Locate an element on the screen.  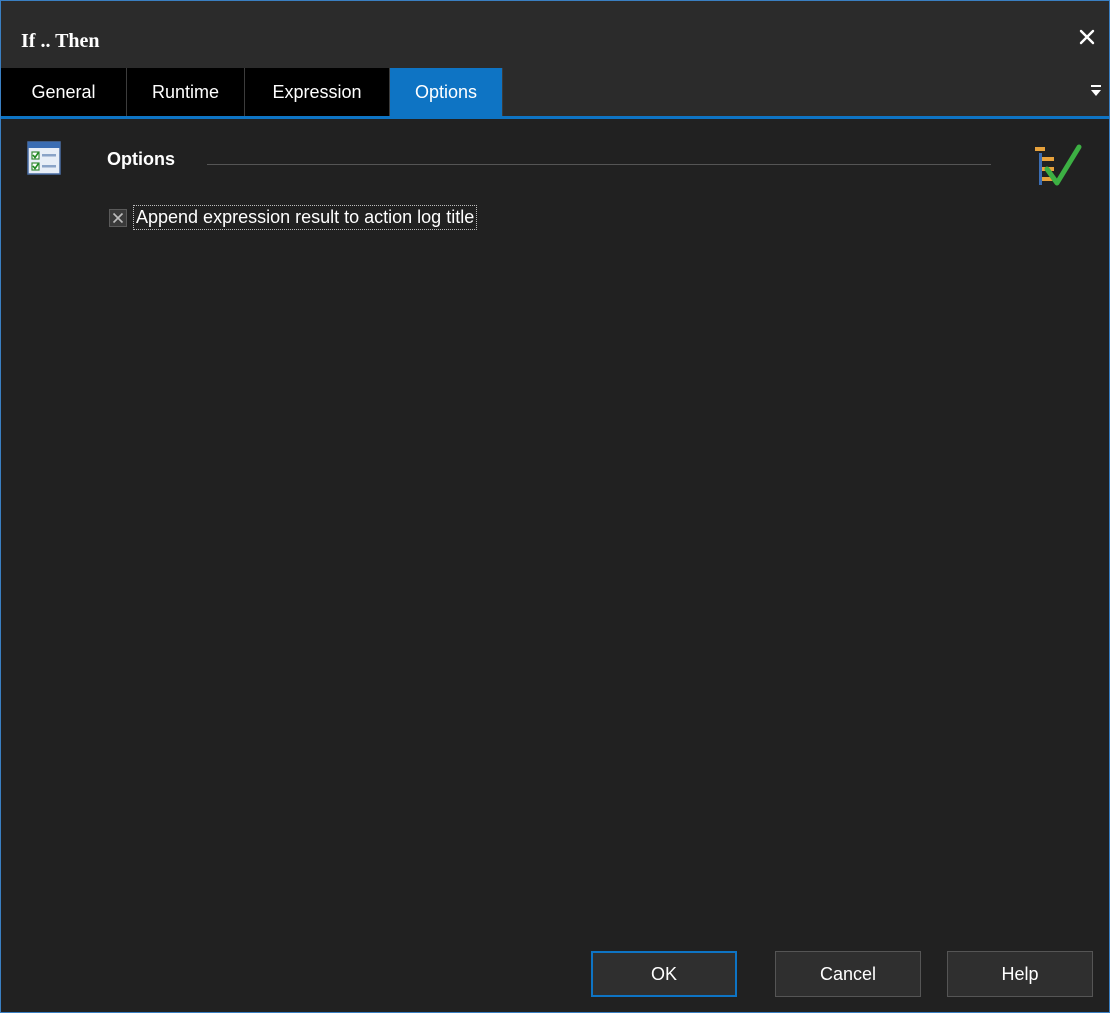
tab-options: Options is located at coordinates (446, 92).